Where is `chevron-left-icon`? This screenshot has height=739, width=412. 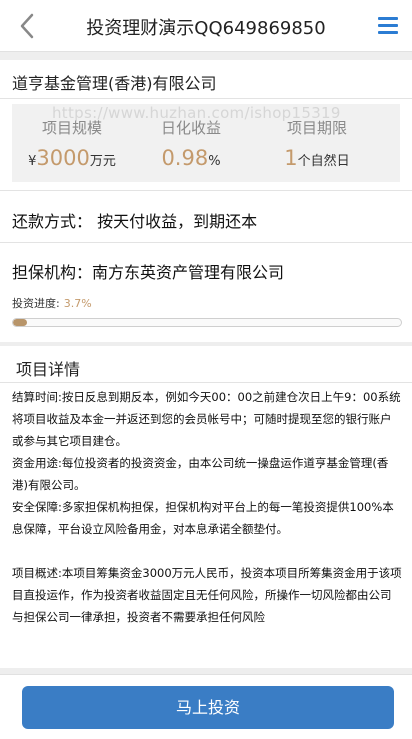
chevron-left-icon is located at coordinates (27, 26).